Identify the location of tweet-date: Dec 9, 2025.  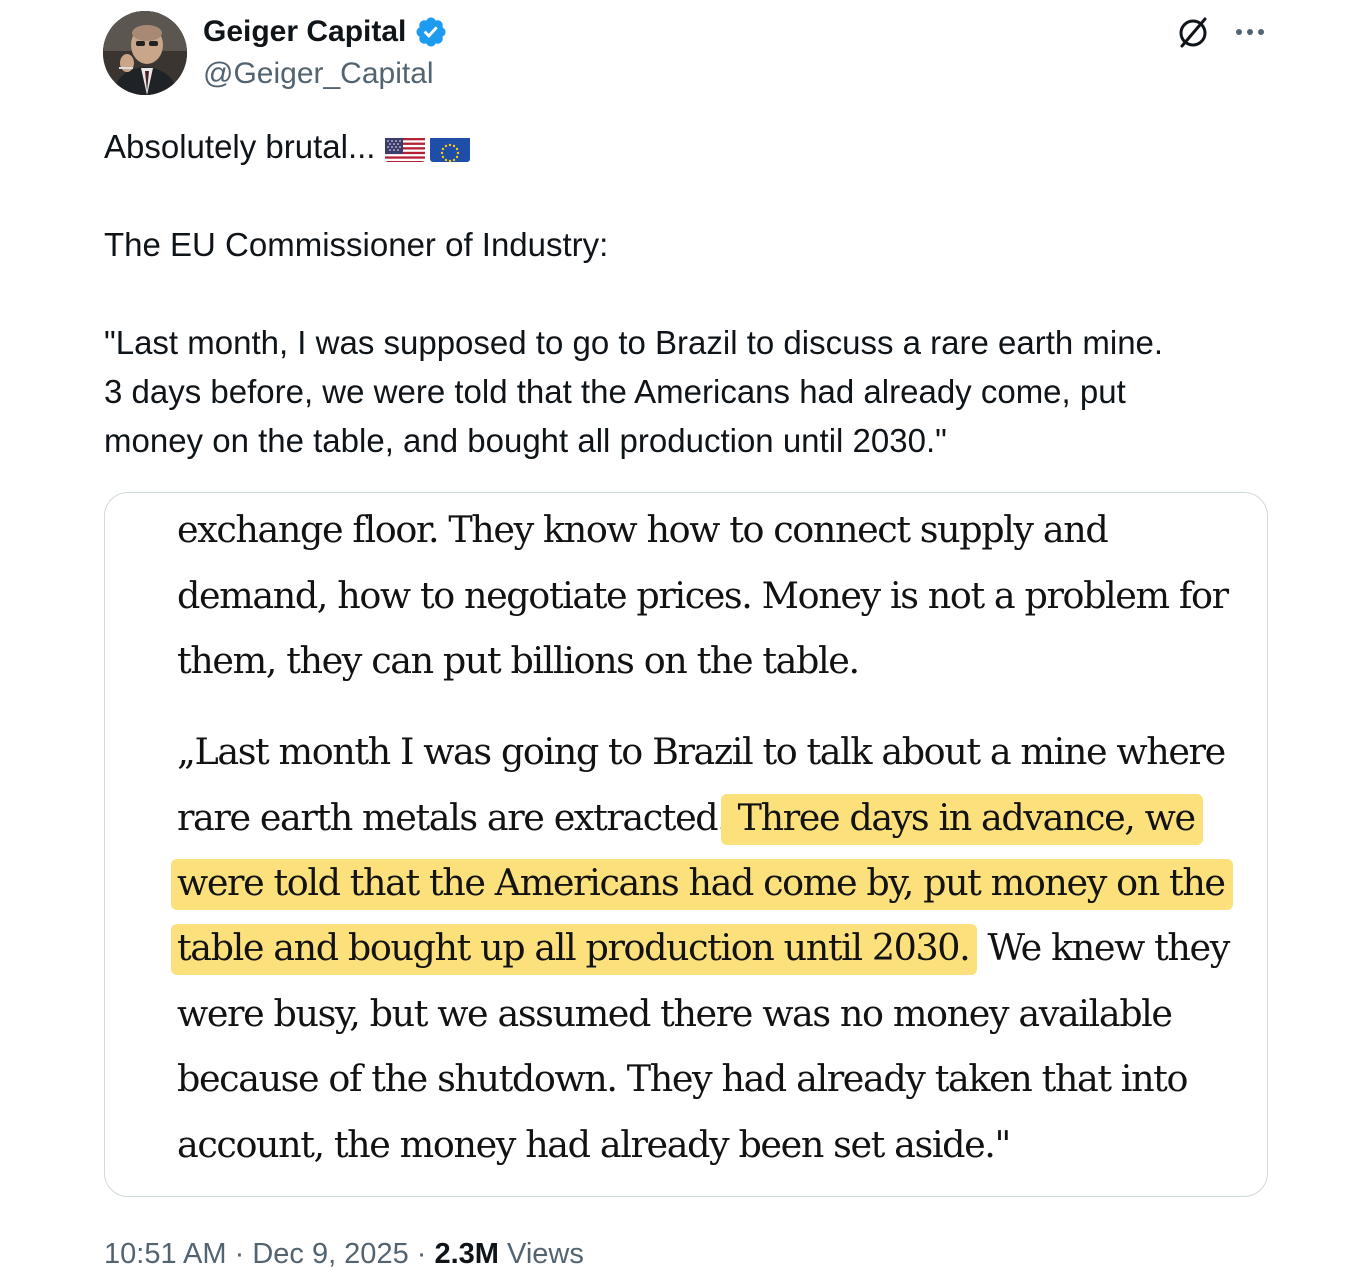
(330, 1254).